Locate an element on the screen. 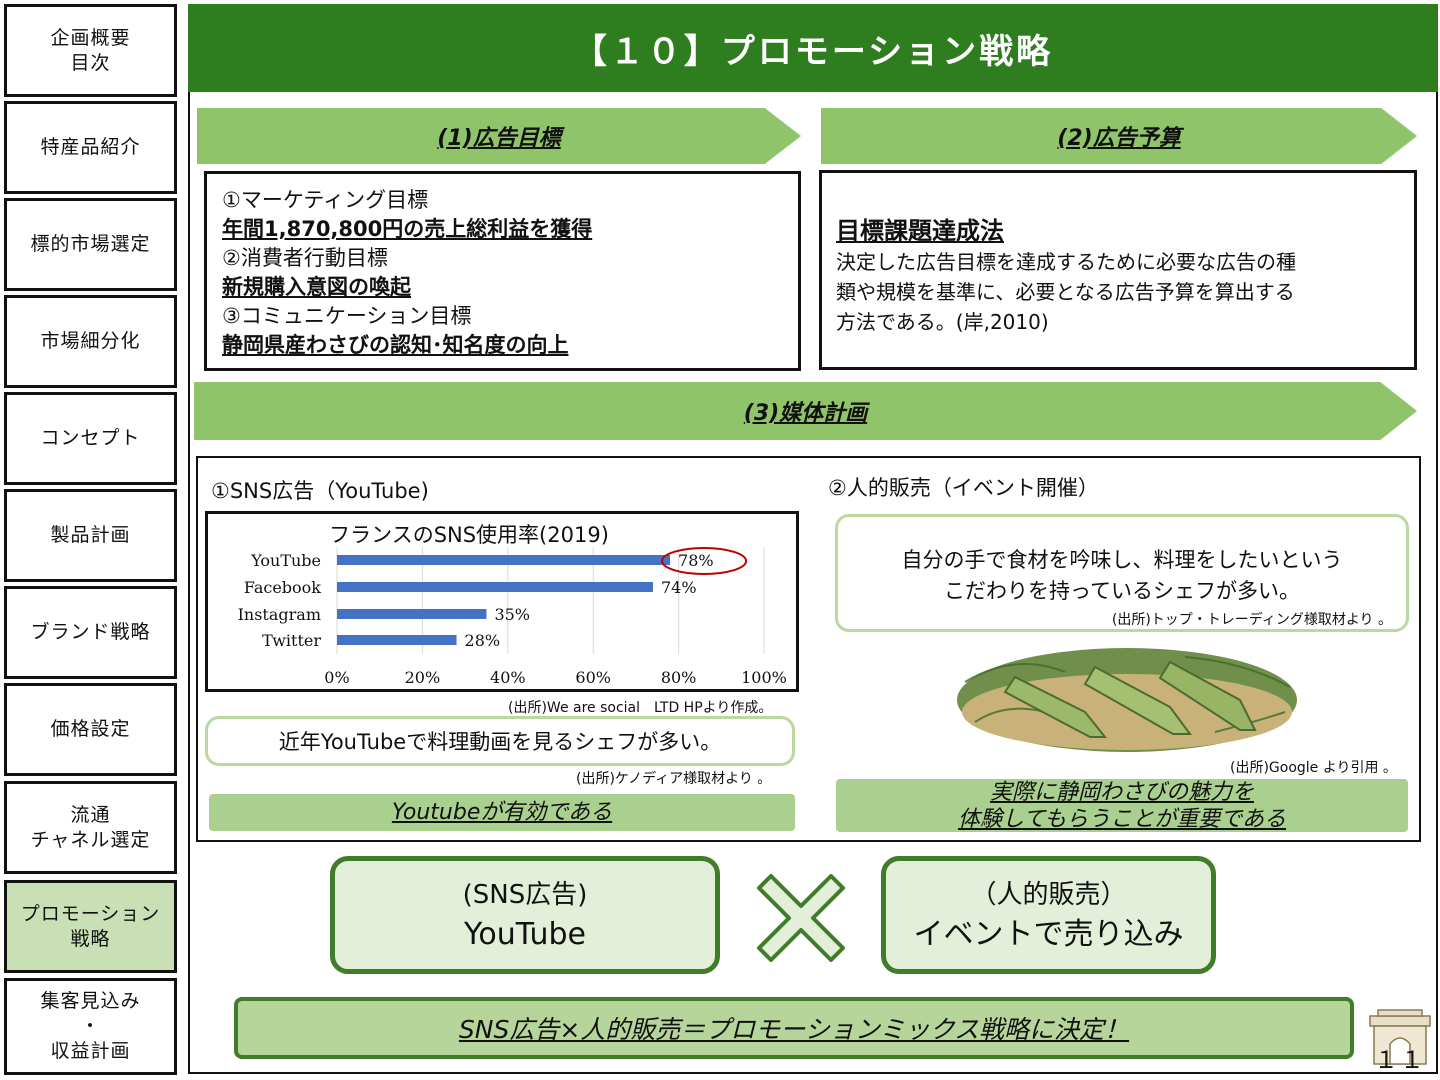 The width and height of the screenshot is (1440, 1080). chart-value-label: 35% is located at coordinates (512, 614).